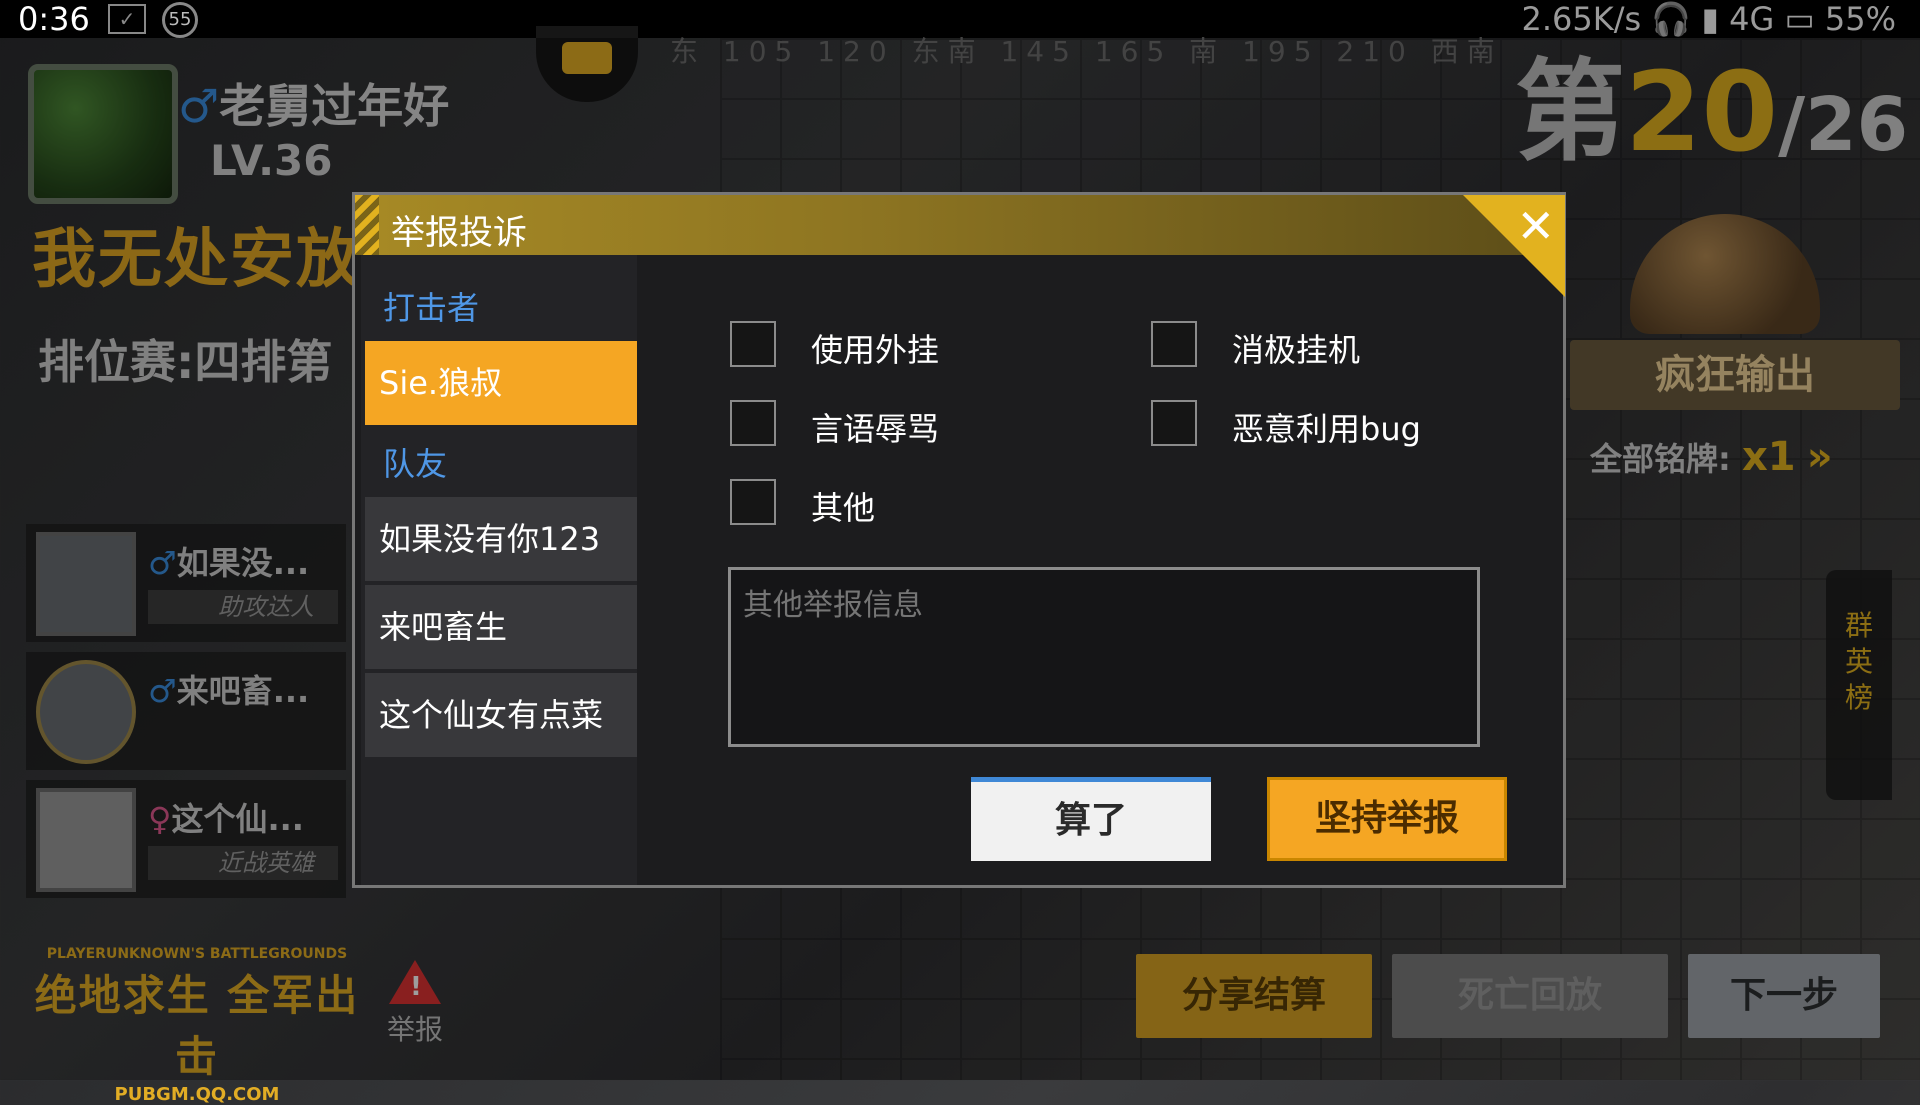  I want to click on teammates-label: 队友, so click(415, 464).